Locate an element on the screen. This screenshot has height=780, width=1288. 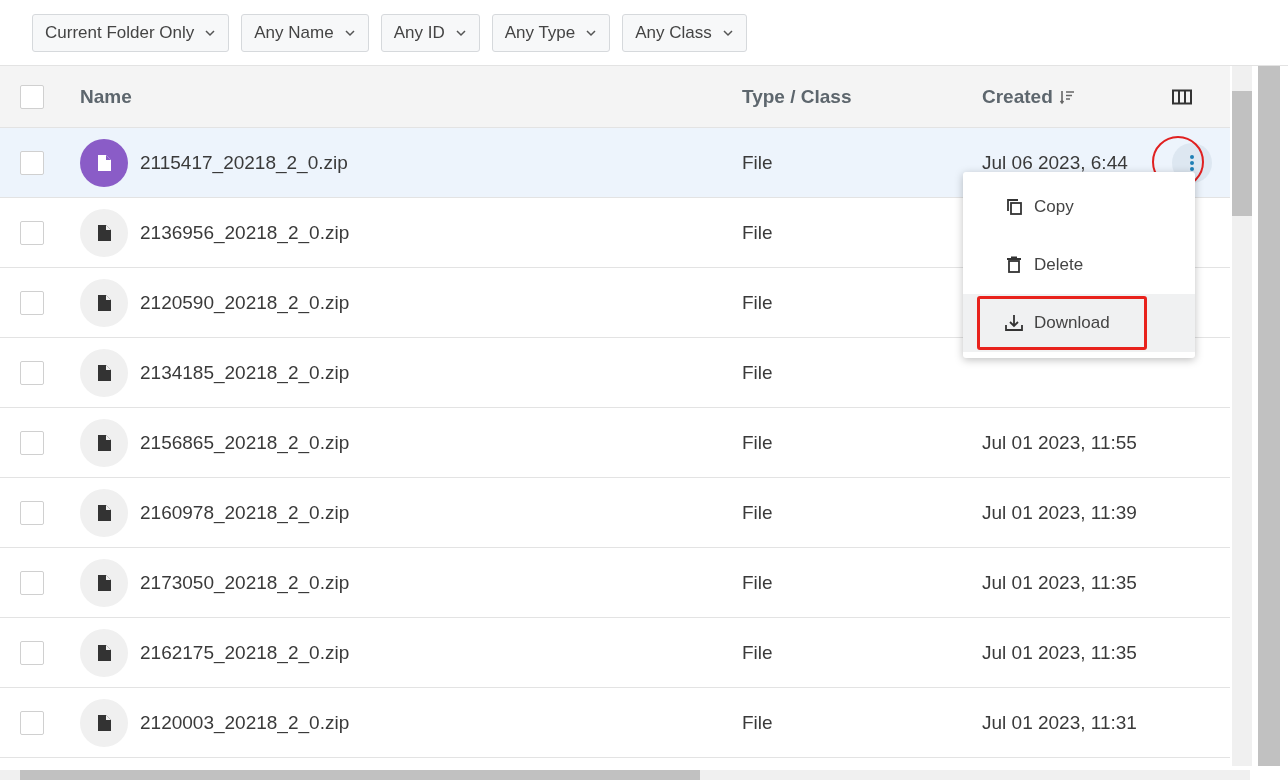
delete-icon is located at coordinates (1014, 265).